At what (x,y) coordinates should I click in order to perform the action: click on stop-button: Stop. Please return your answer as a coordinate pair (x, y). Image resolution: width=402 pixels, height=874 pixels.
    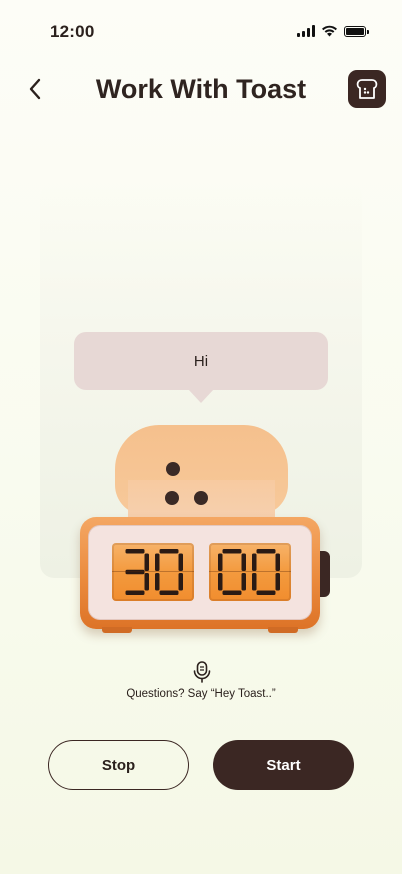
    Looking at the image, I should click on (118, 765).